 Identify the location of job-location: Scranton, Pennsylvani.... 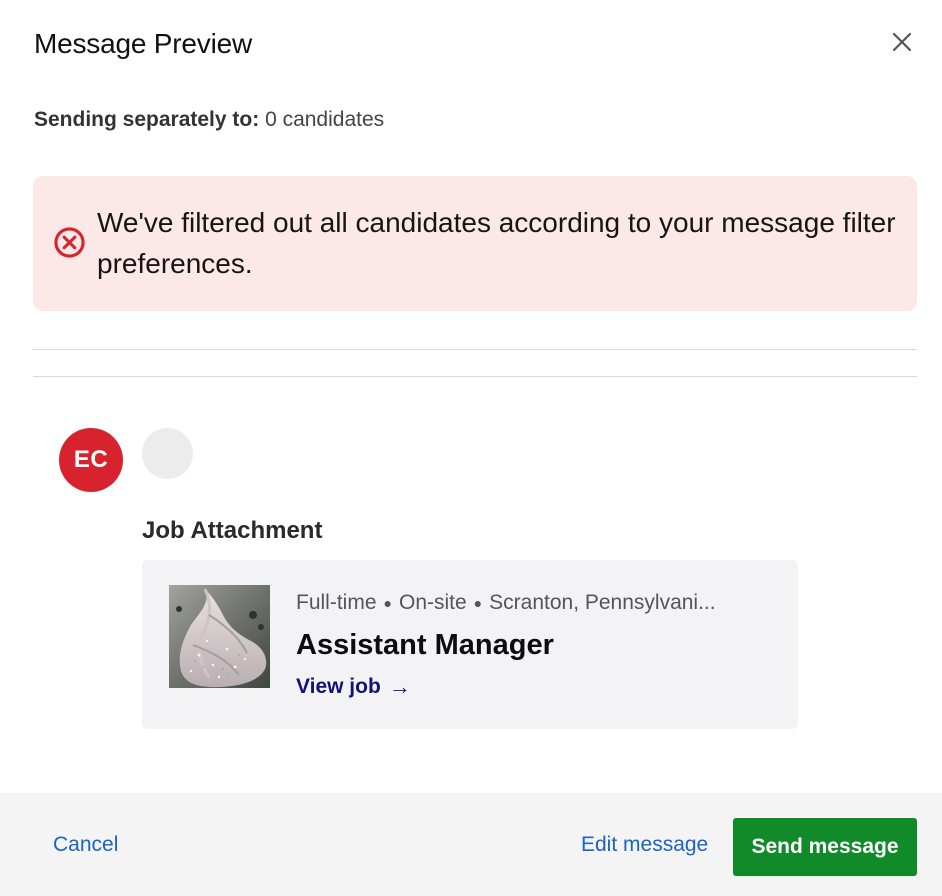
(602, 602).